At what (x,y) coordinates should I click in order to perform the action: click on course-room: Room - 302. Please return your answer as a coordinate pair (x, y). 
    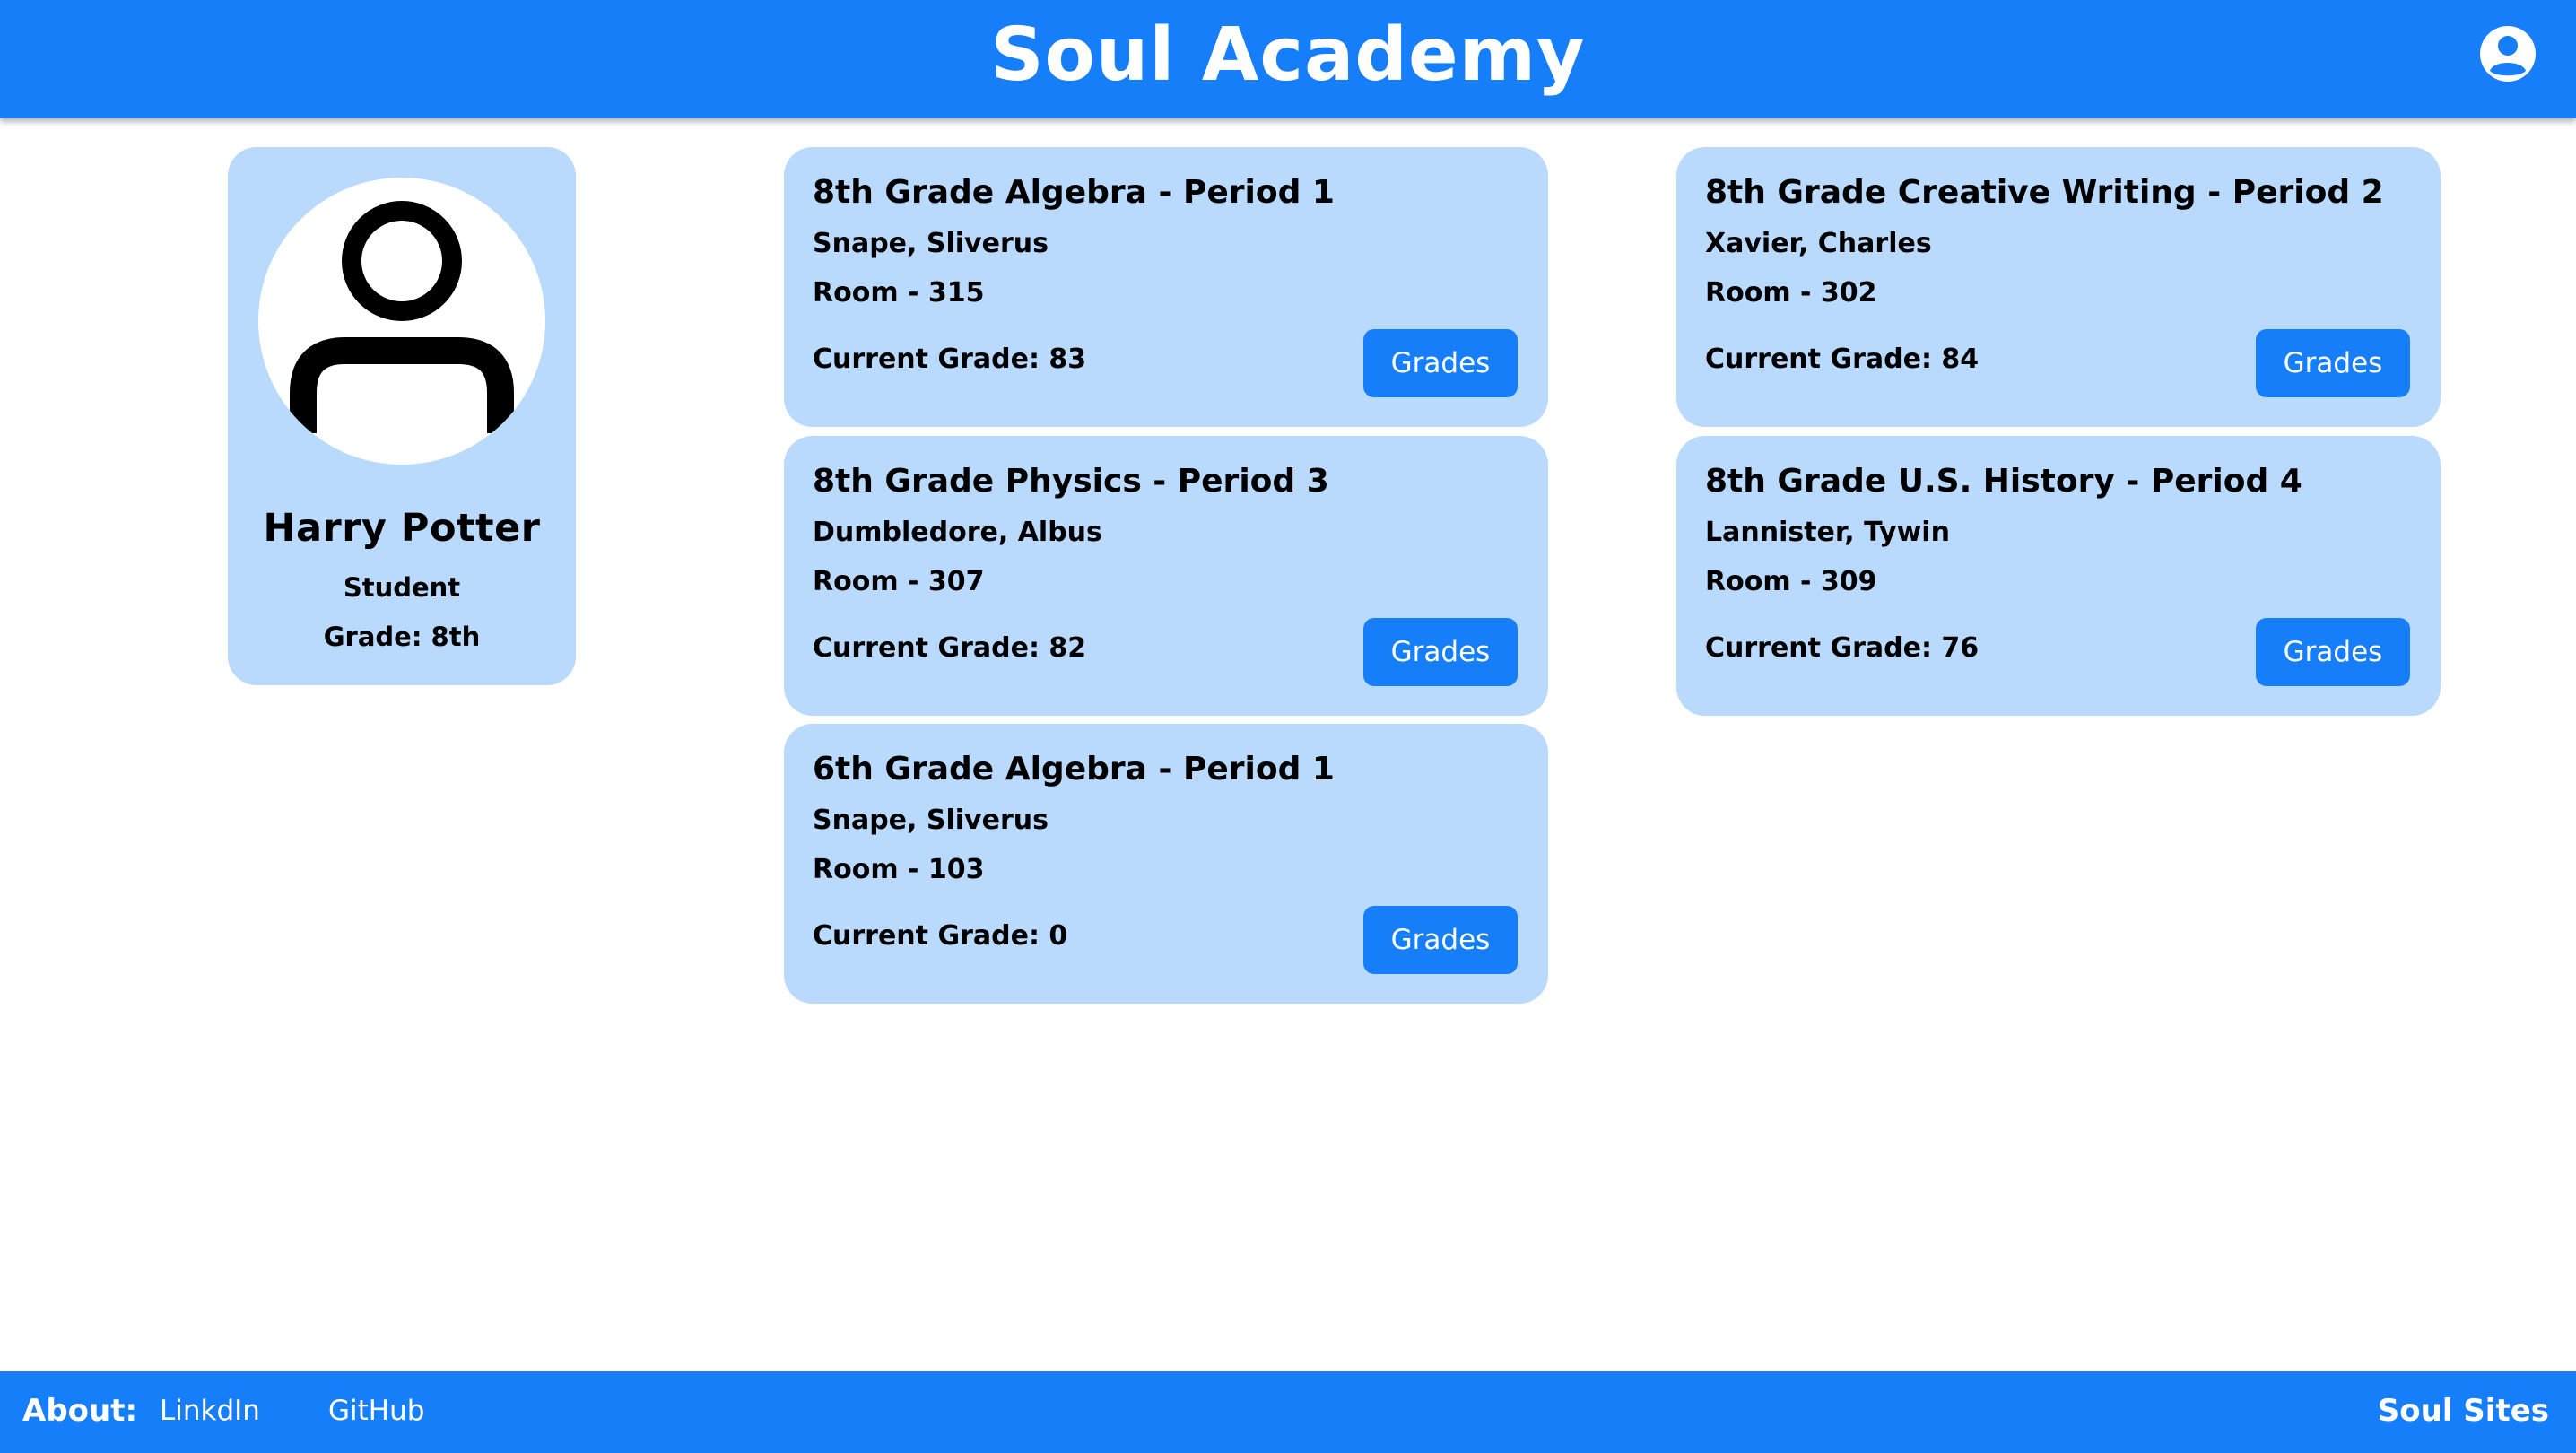
    Looking at the image, I should click on (1791, 293).